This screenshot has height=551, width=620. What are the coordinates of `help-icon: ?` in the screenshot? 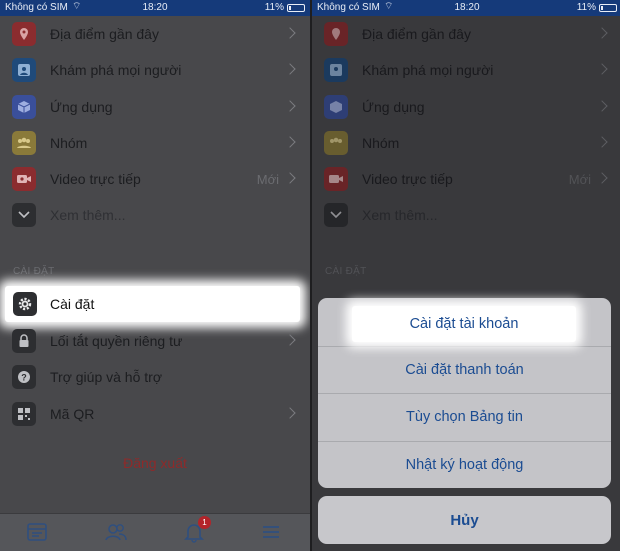 It's located at (24, 377).